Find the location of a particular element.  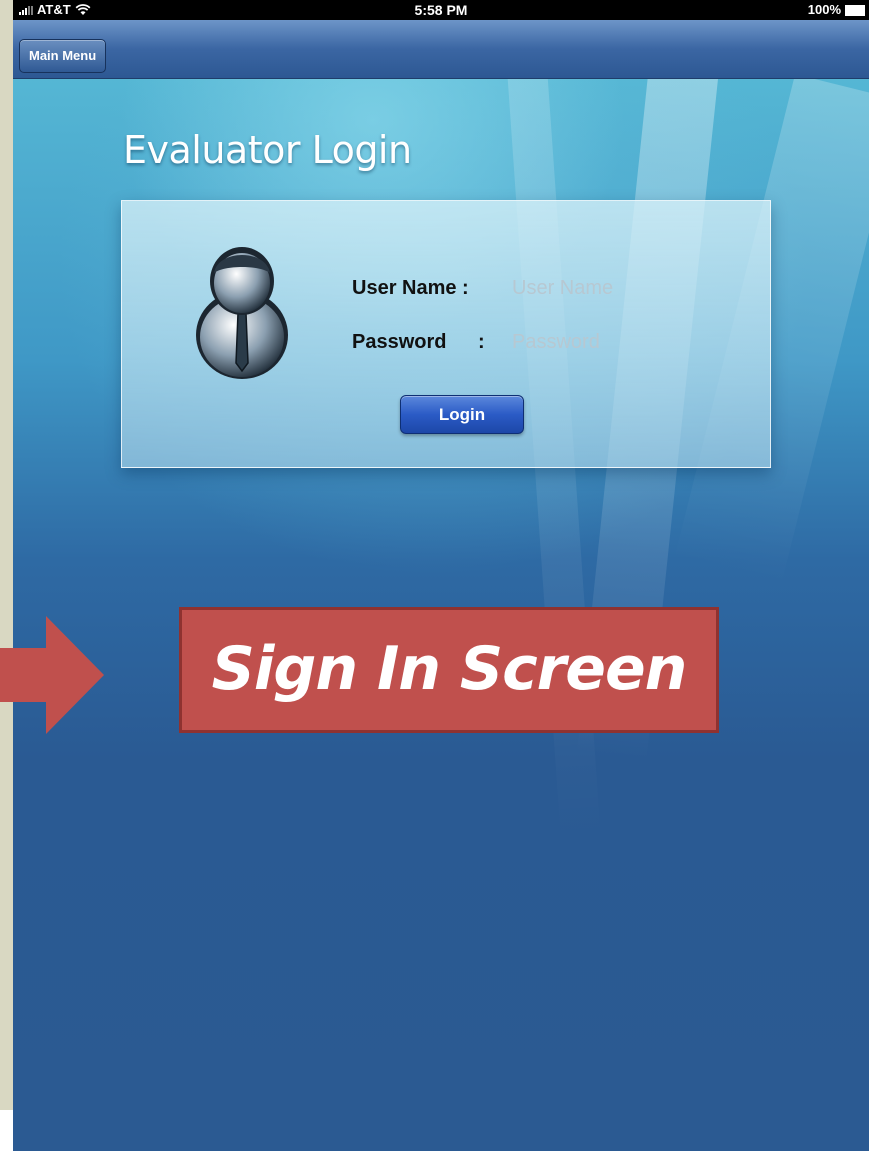

login-button: Login is located at coordinates (462, 414).